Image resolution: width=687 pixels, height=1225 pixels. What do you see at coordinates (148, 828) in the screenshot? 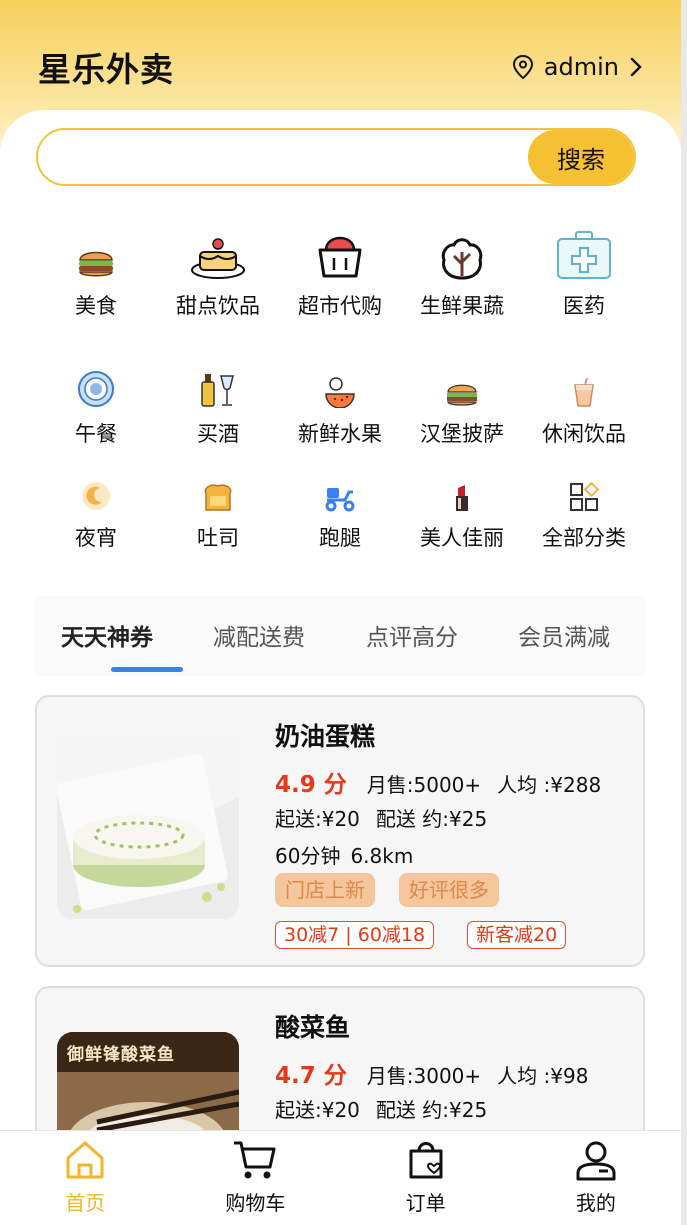
I see `store-image` at bounding box center [148, 828].